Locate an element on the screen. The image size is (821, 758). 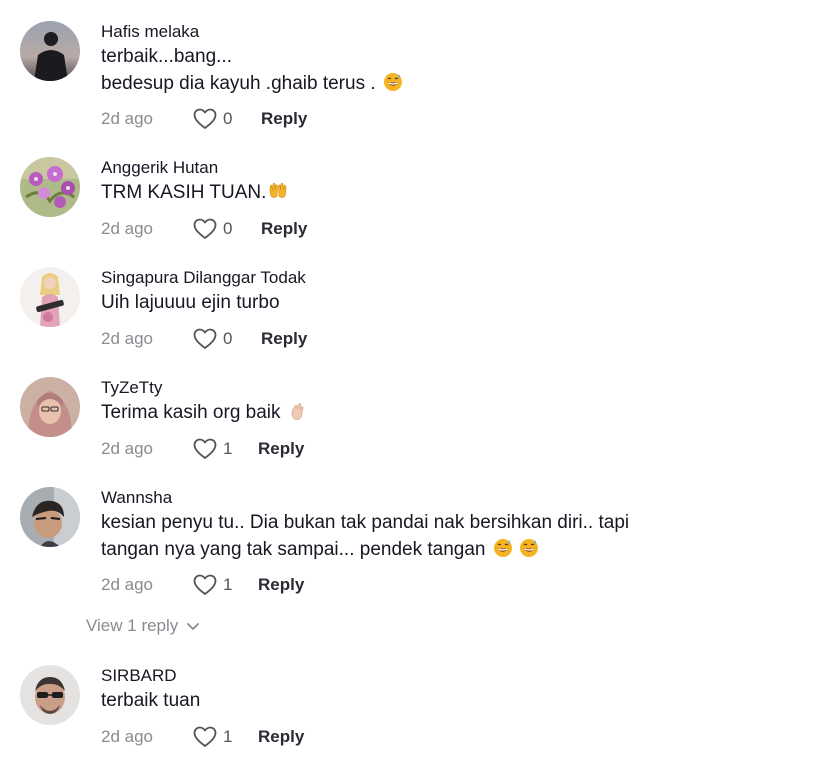
comment-line-with-emoji: bedesup dia kayuh .ghaib terus . is located at coordinates (450, 83).